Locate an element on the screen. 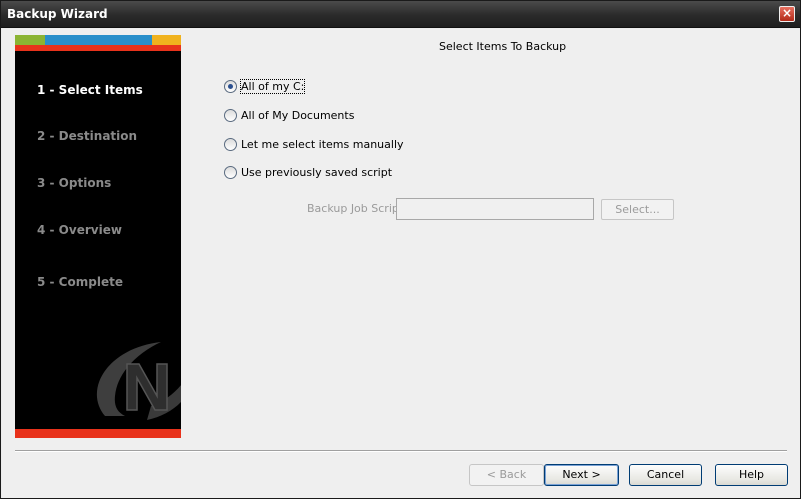  step-select-items: 1 - Select Items is located at coordinates (90, 90).